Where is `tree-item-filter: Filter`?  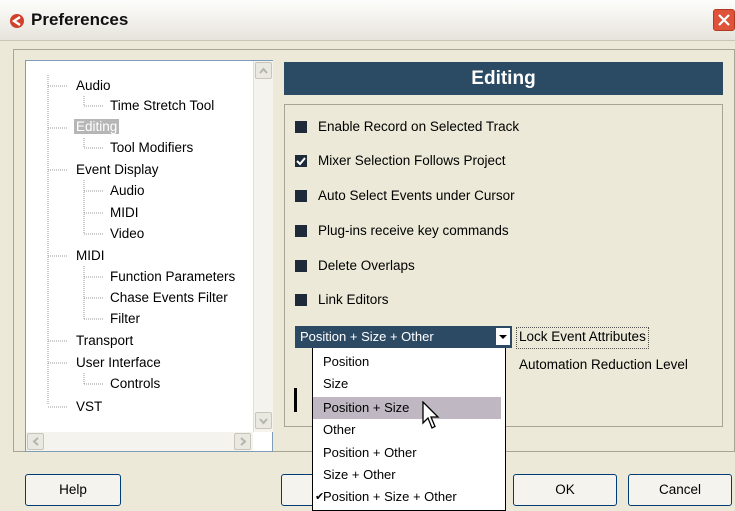
tree-item-filter: Filter is located at coordinates (125, 318).